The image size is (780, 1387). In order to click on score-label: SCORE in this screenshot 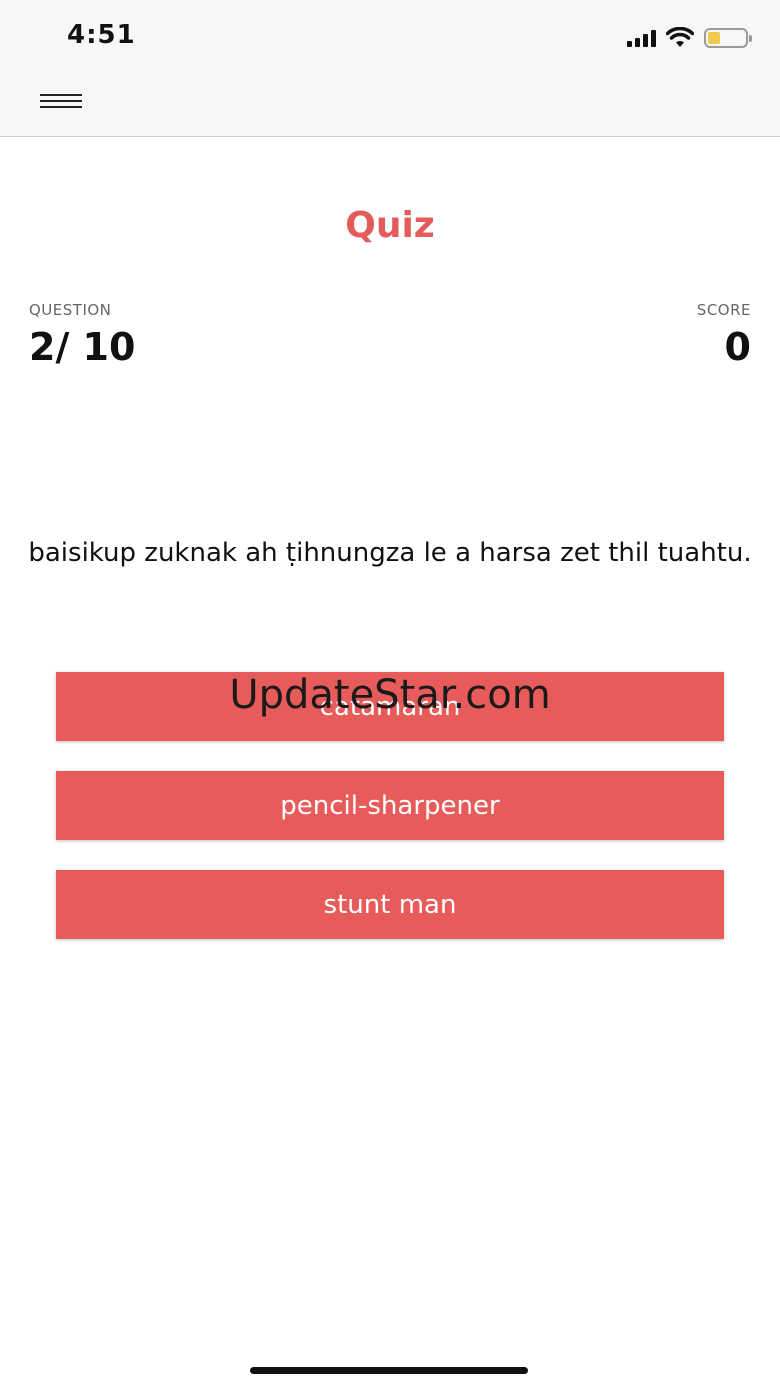, I will do `click(723, 310)`.